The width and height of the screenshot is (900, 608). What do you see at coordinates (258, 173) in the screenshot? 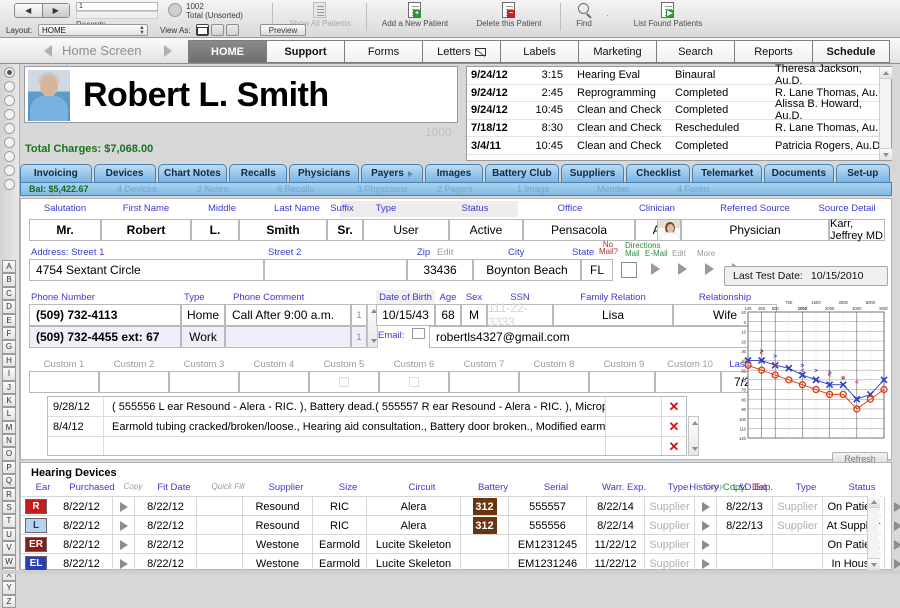
I see `module-tab-recalls: Recalls` at bounding box center [258, 173].